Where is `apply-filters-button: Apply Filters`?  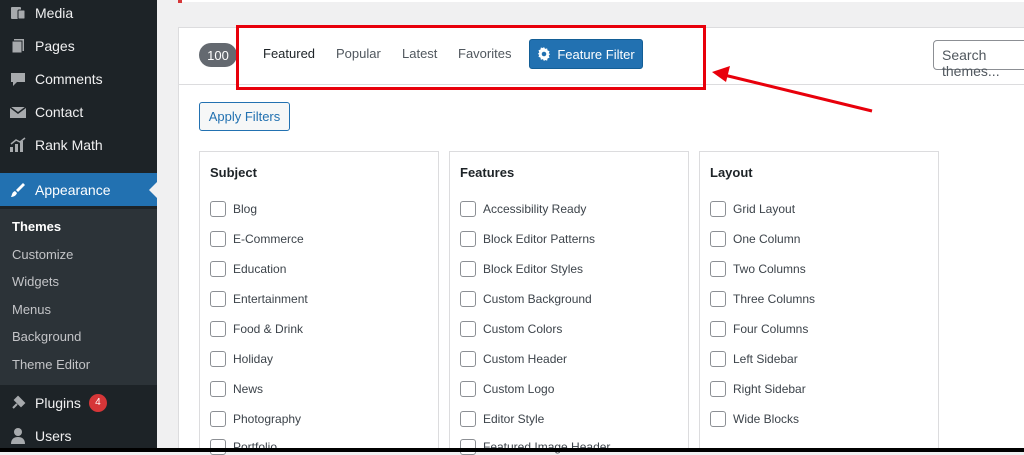 apply-filters-button: Apply Filters is located at coordinates (244, 116).